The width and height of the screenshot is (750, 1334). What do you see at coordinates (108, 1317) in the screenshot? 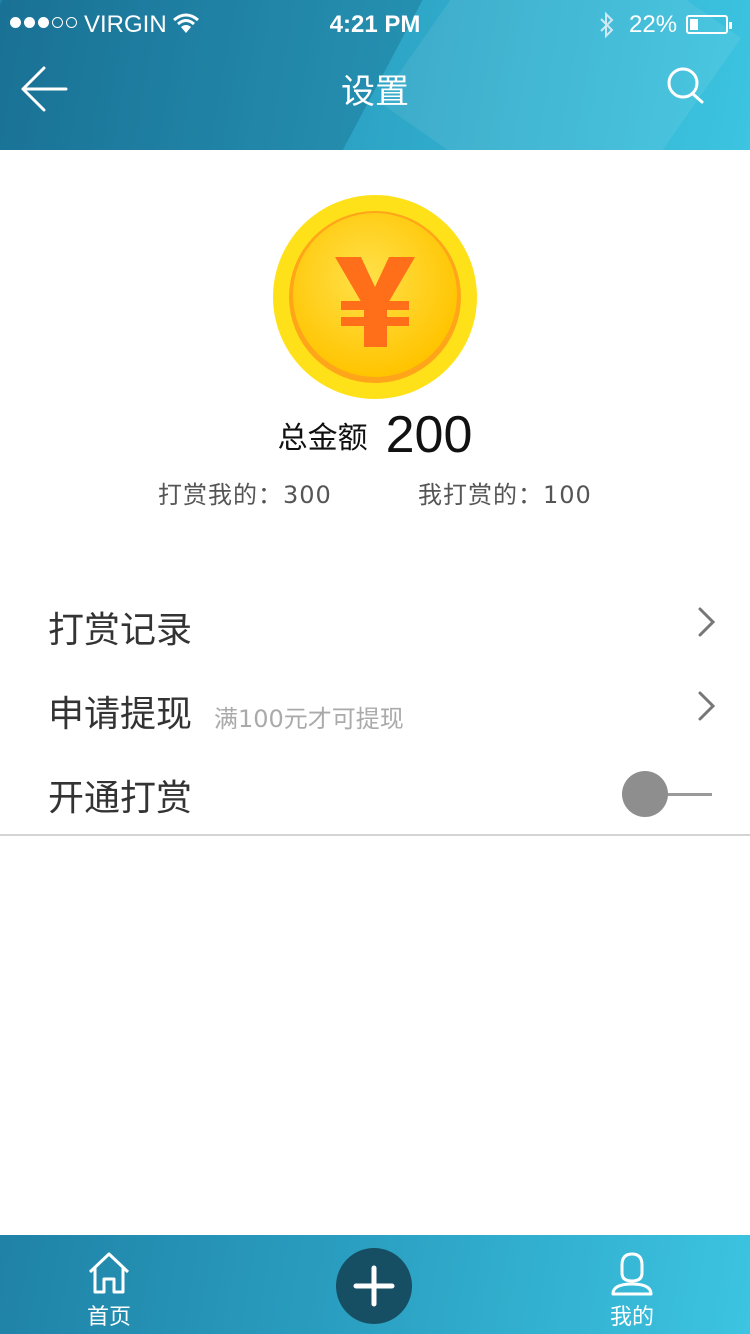
I see `tab-home-label: 首页` at bounding box center [108, 1317].